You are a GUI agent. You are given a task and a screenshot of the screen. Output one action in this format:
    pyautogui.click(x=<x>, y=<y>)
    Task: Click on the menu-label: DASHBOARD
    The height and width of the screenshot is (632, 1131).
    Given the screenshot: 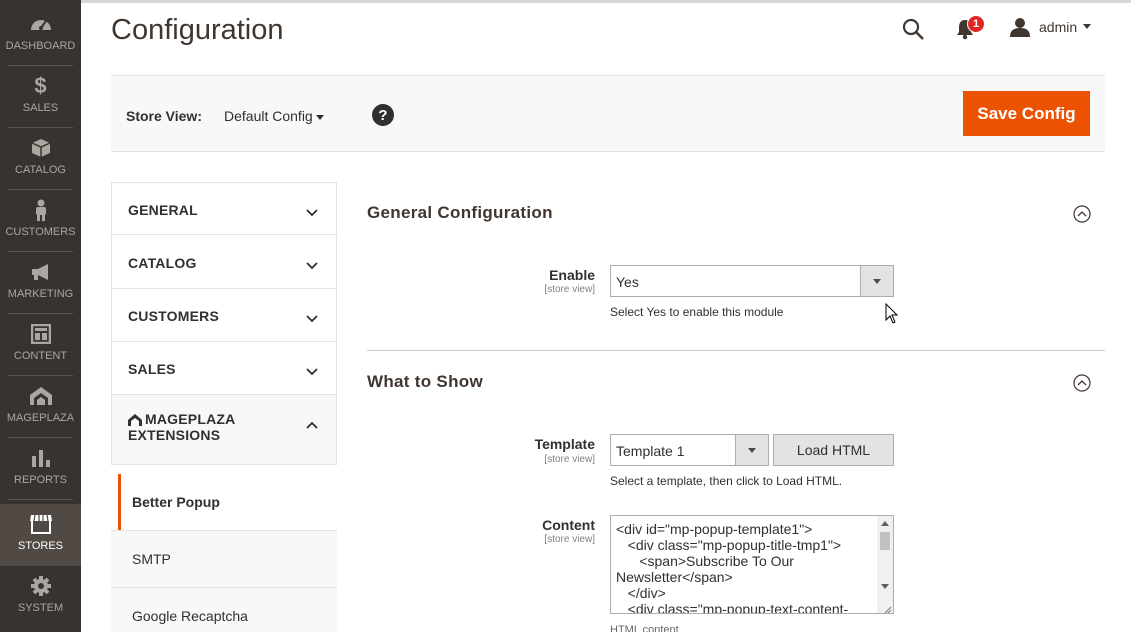 What is the action you would take?
    pyautogui.click(x=40, y=46)
    